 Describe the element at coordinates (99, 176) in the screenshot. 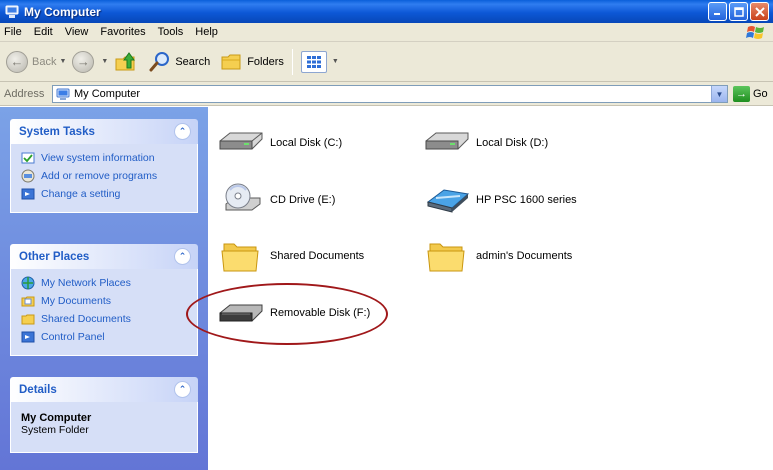

I see `task-label: Add or remove programs` at that location.